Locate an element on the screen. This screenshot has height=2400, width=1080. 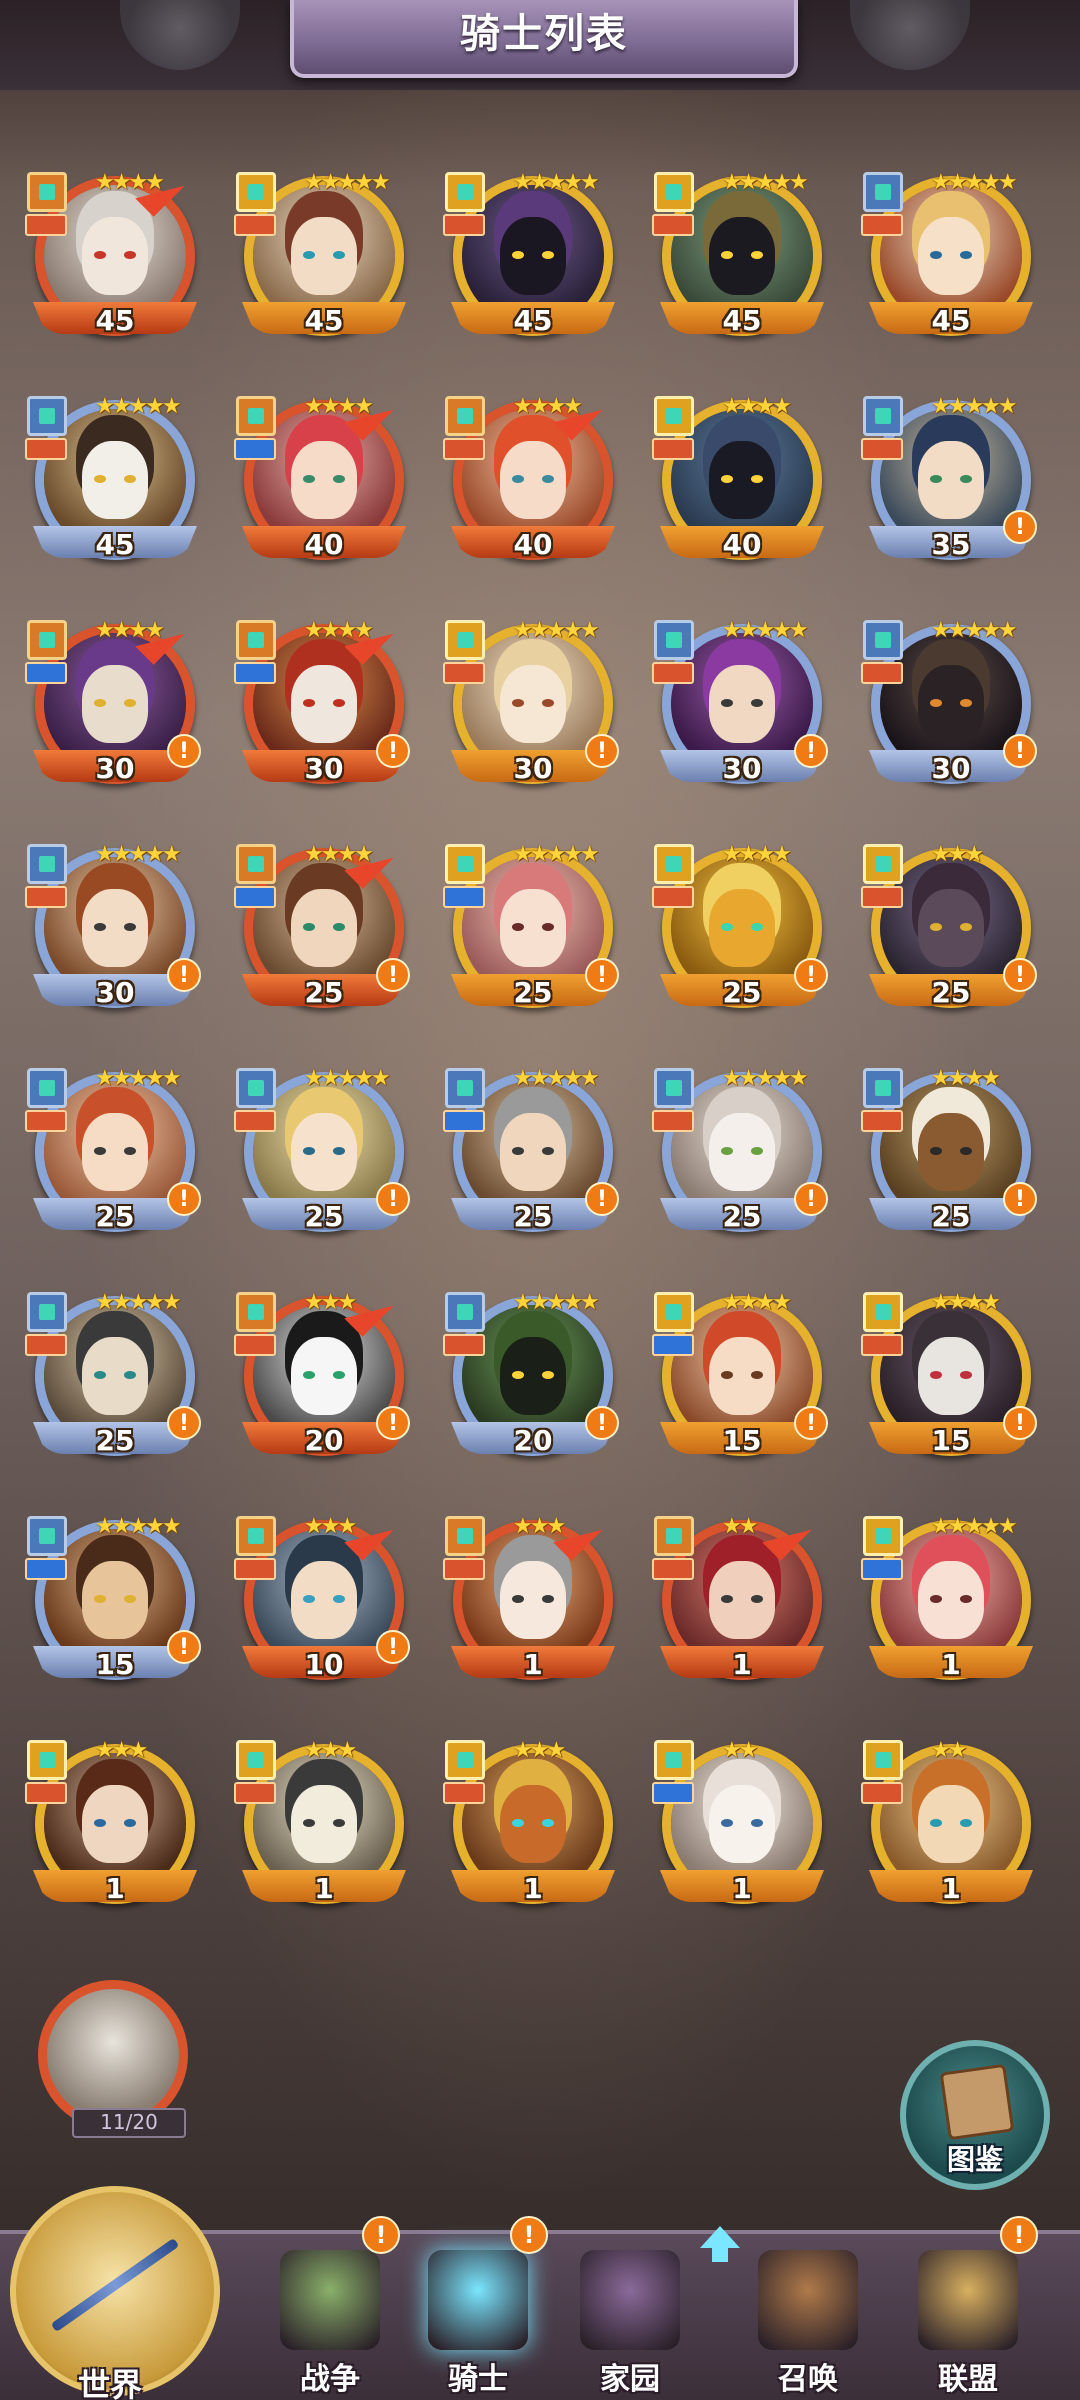
extra-knight-card: 11/20 is located at coordinates (118, 2060).